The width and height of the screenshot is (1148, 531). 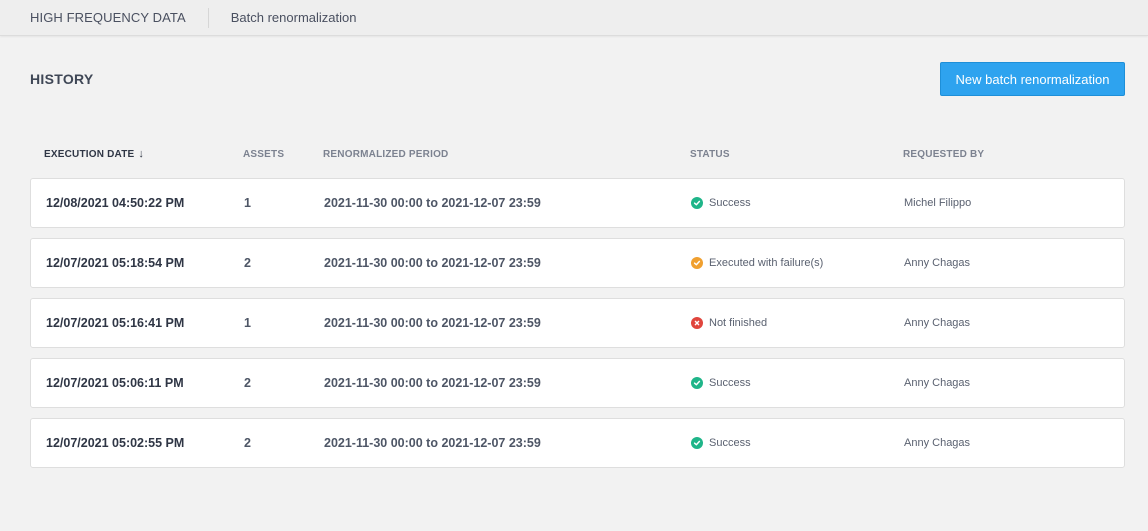 What do you see at coordinates (697, 263) in the screenshot?
I see `warning-check-icon` at bounding box center [697, 263].